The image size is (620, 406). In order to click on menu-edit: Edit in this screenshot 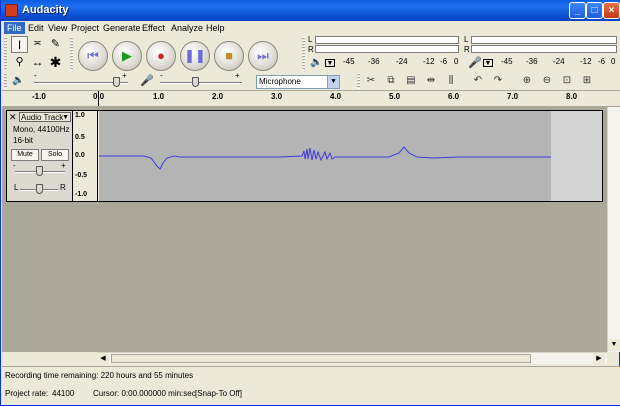, I will do `click(36, 28)`.